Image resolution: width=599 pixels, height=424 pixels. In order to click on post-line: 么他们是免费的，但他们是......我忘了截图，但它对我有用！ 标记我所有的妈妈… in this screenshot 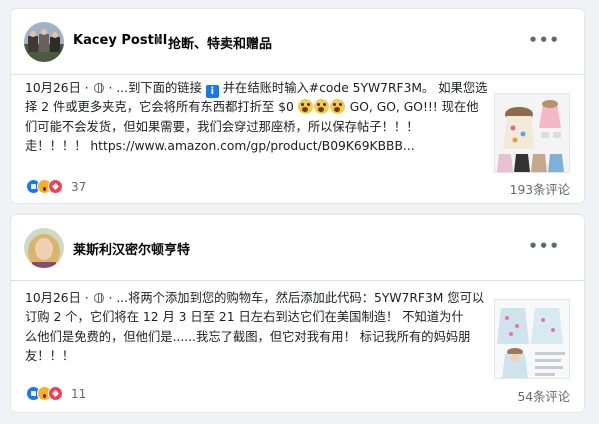, I will do `click(248, 336)`.